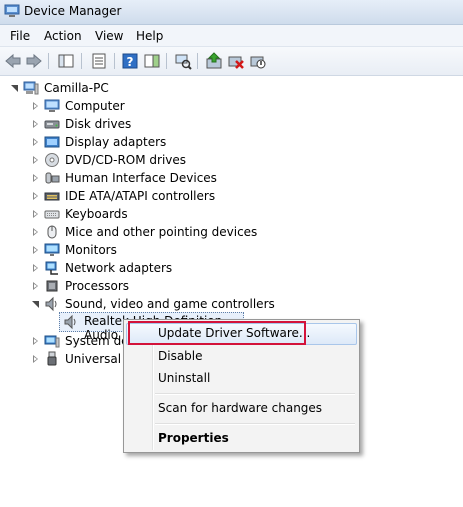 This screenshot has width=463, height=507. What do you see at coordinates (240, 408) in the screenshot?
I see `menu-scan-hardware-changes: Scan for hardware changes` at bounding box center [240, 408].